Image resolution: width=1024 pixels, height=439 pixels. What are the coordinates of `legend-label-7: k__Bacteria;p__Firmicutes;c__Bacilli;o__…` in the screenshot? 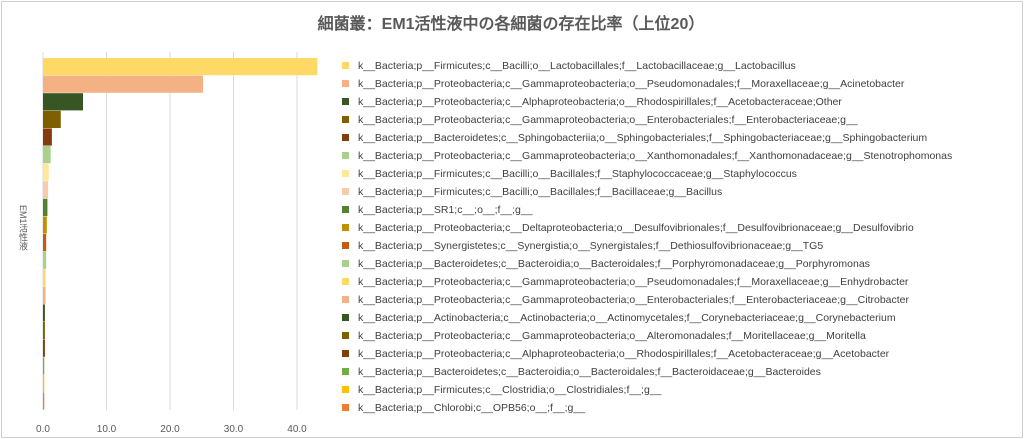 It's located at (577, 174).